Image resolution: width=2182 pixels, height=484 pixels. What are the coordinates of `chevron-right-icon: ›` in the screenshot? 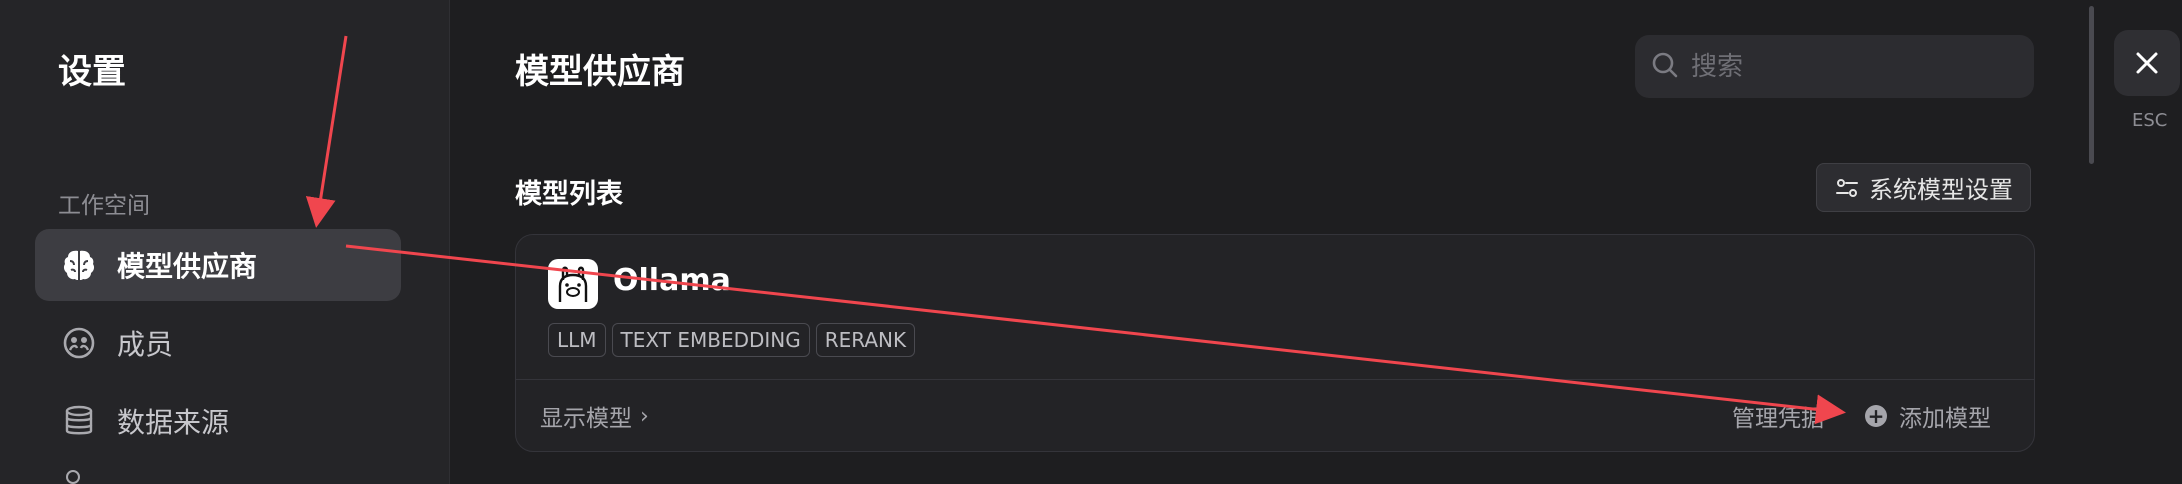 It's located at (644, 416).